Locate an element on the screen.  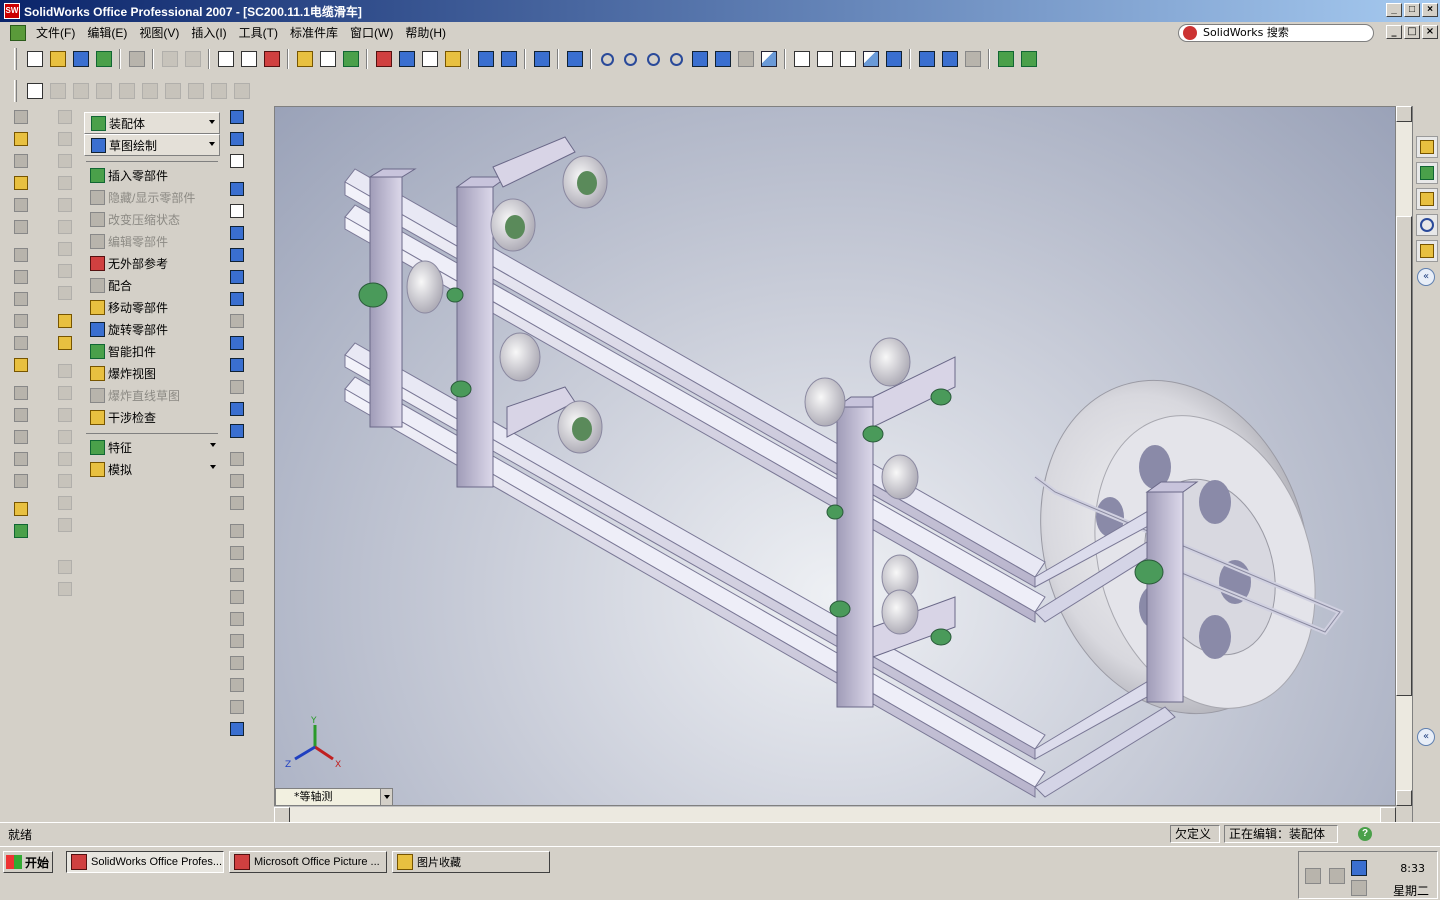
keyboard-icon is located at coordinates (1313, 876).